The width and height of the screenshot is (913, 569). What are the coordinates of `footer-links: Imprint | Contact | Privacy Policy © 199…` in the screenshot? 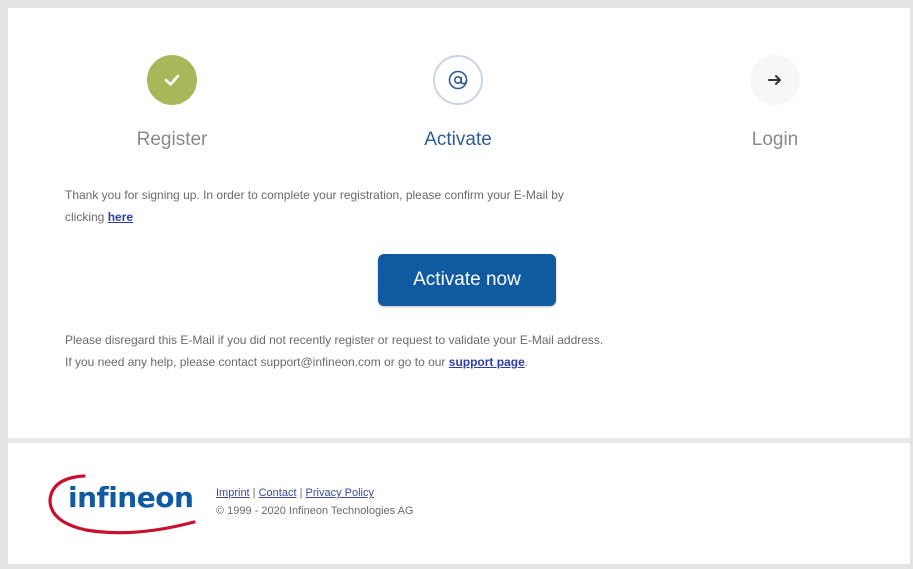 It's located at (315, 502).